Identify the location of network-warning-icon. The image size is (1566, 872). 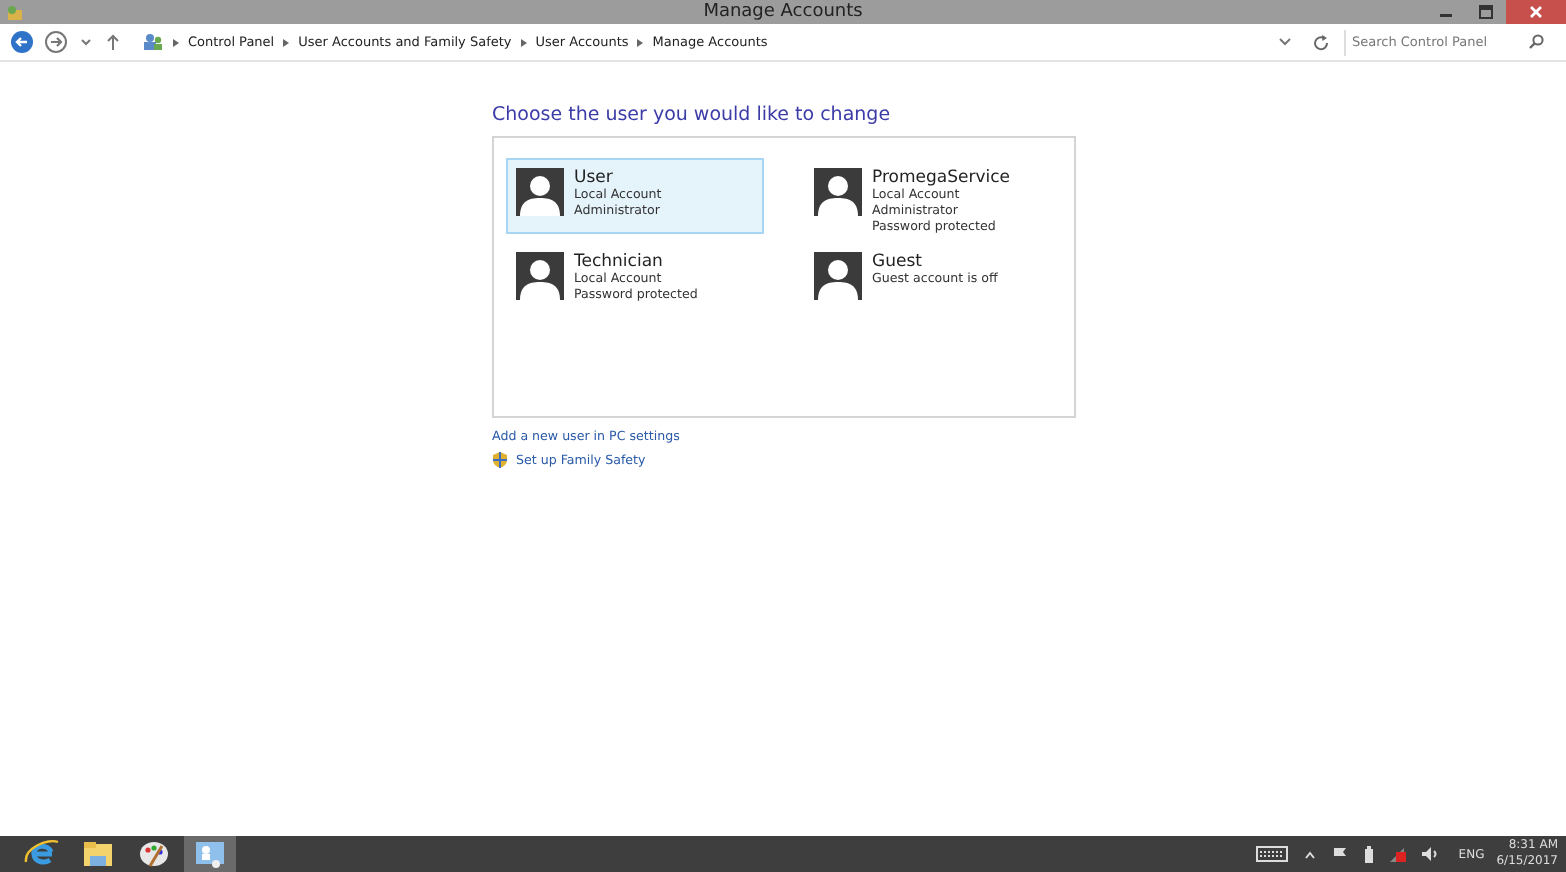
(1398, 854).